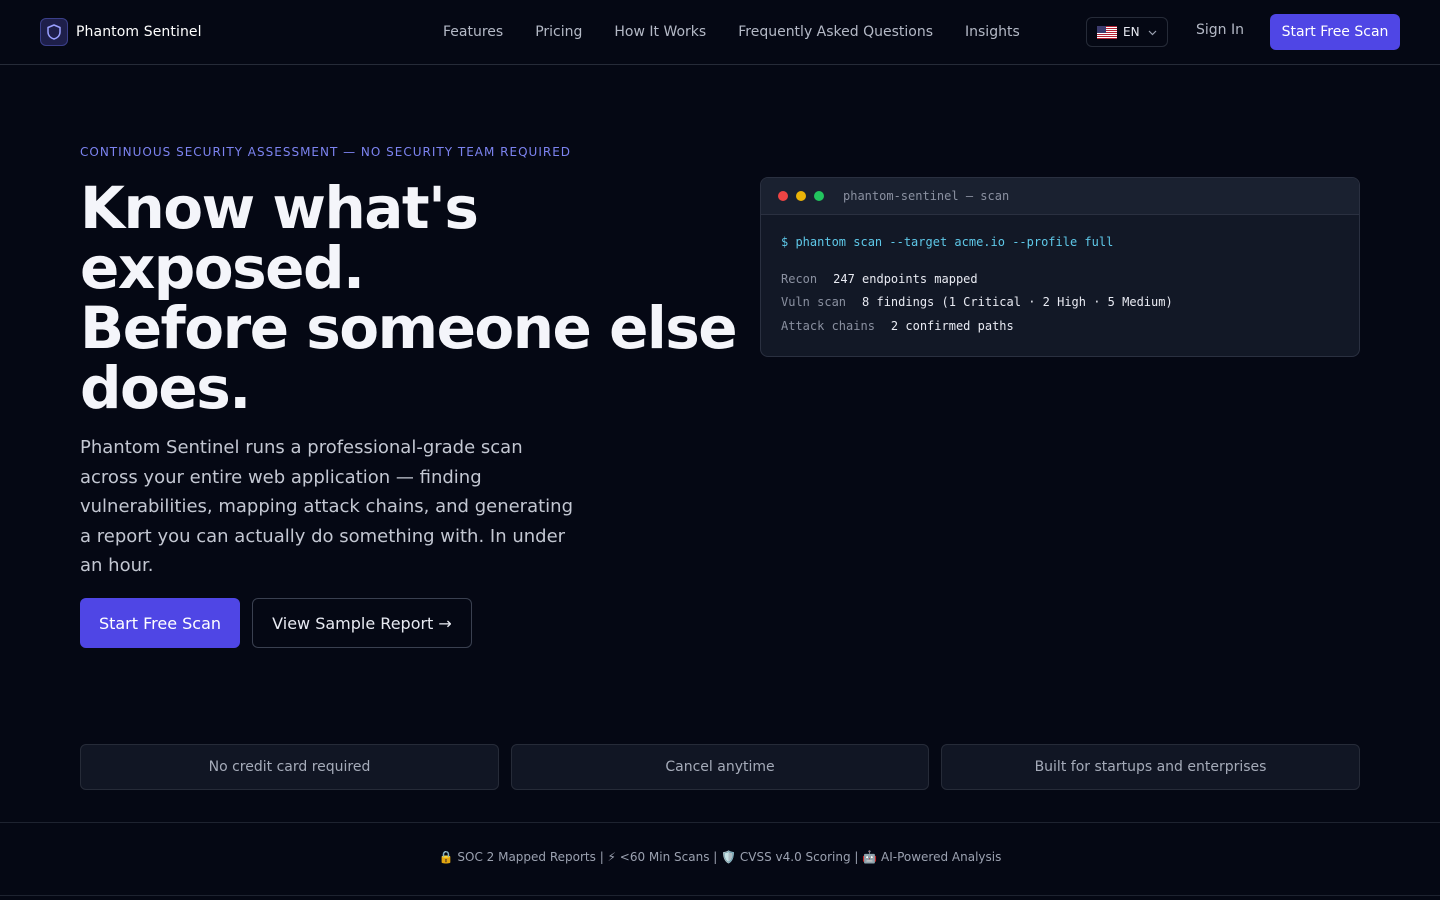 The width and height of the screenshot is (1440, 900). I want to click on brand: Phantom Sentinel, so click(121, 32).